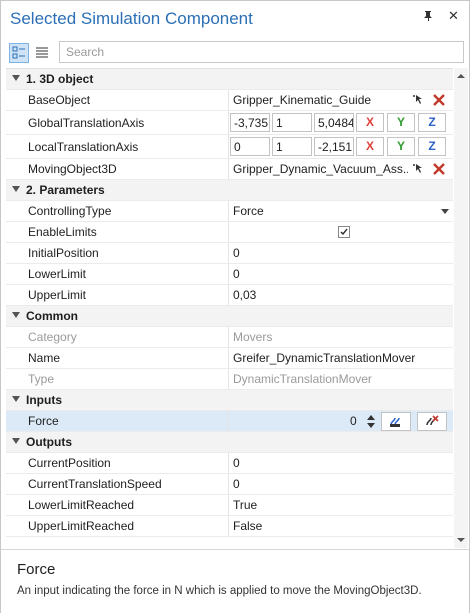  I want to click on chevron-down-icon, so click(445, 211).